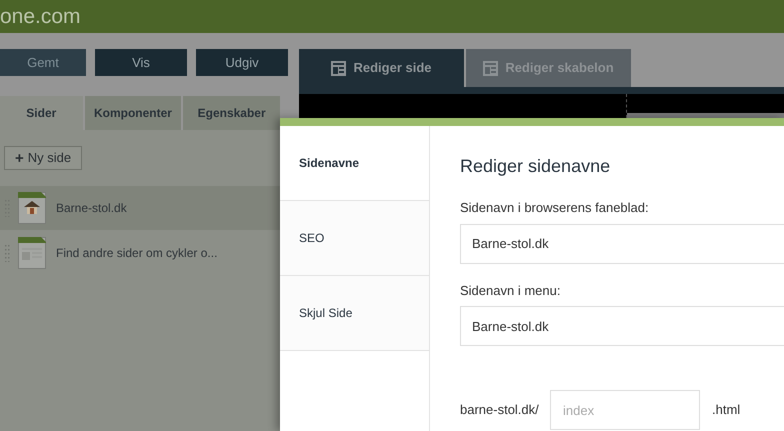 The height and width of the screenshot is (431, 784). What do you see at coordinates (511, 291) in the screenshot?
I see `field-label: Sidenavn i menu:` at bounding box center [511, 291].